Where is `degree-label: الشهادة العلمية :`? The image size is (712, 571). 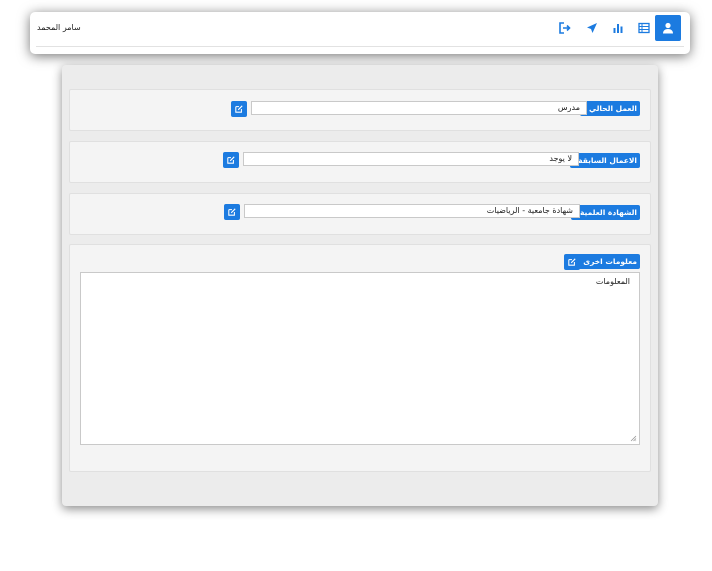 degree-label: الشهادة العلمية : is located at coordinates (605, 212).